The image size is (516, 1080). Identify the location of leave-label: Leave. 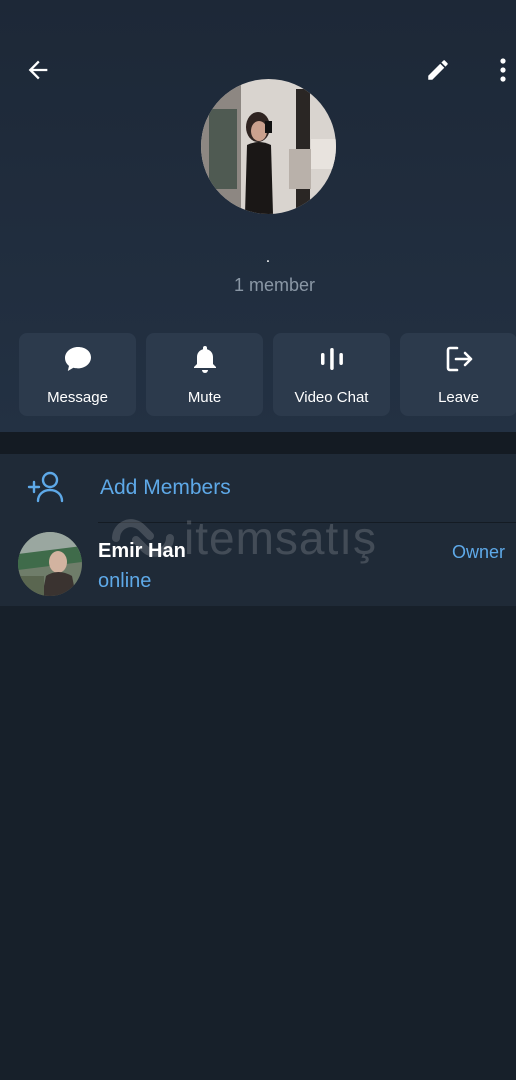
(458, 397).